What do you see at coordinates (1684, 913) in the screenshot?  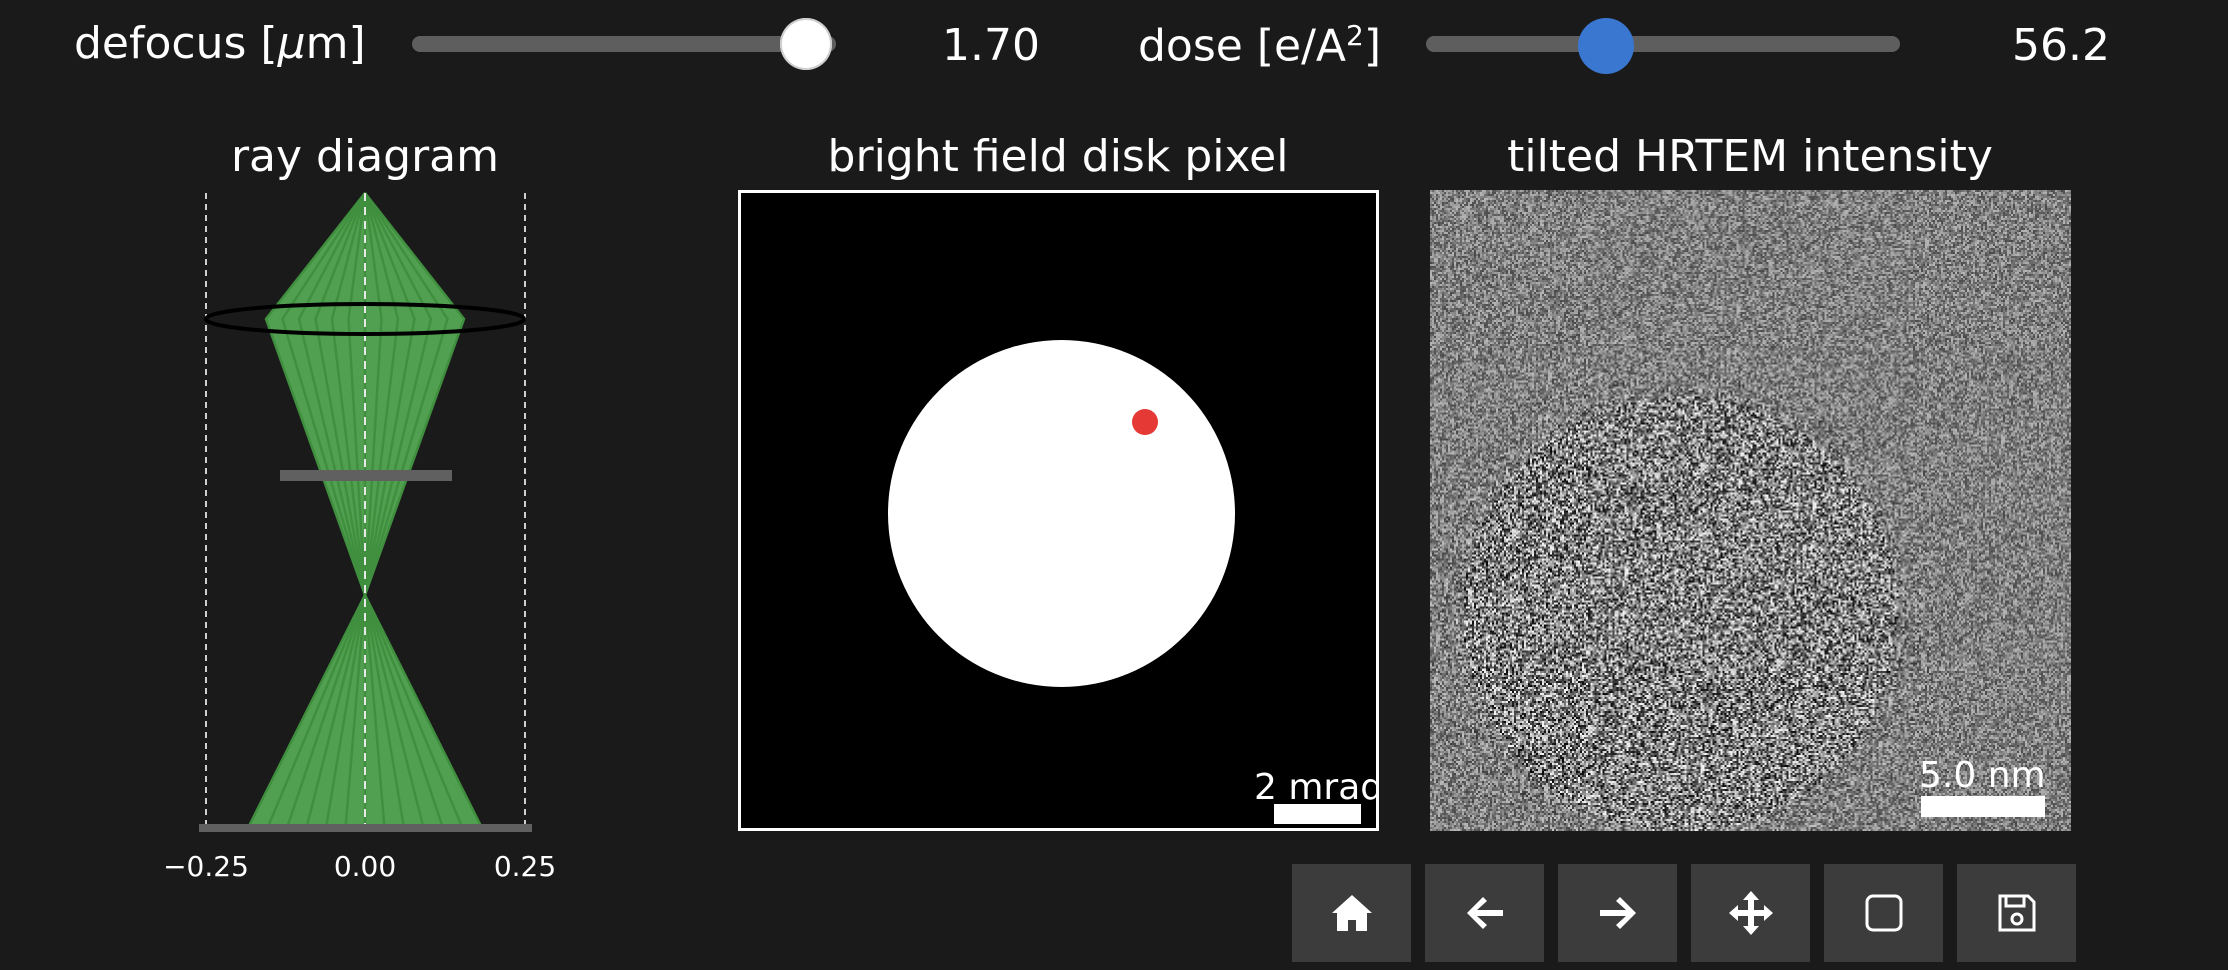 I see `navigation-toolbar` at bounding box center [1684, 913].